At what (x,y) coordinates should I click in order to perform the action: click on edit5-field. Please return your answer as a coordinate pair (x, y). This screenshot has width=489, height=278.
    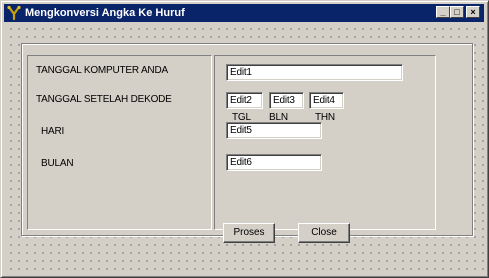
    Looking at the image, I should click on (274, 130).